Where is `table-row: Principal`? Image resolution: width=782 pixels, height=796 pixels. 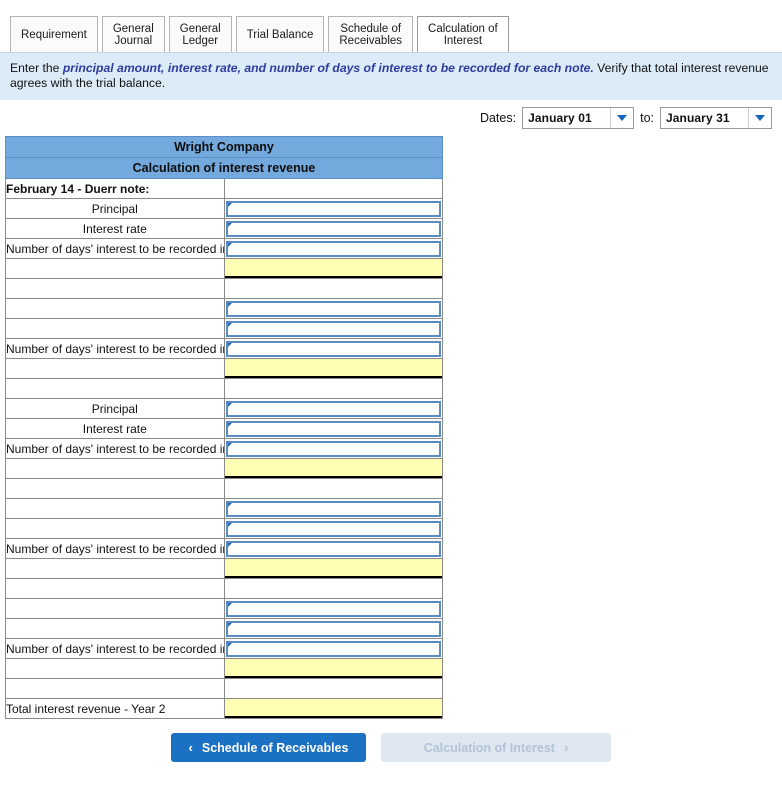 table-row: Principal is located at coordinates (224, 208).